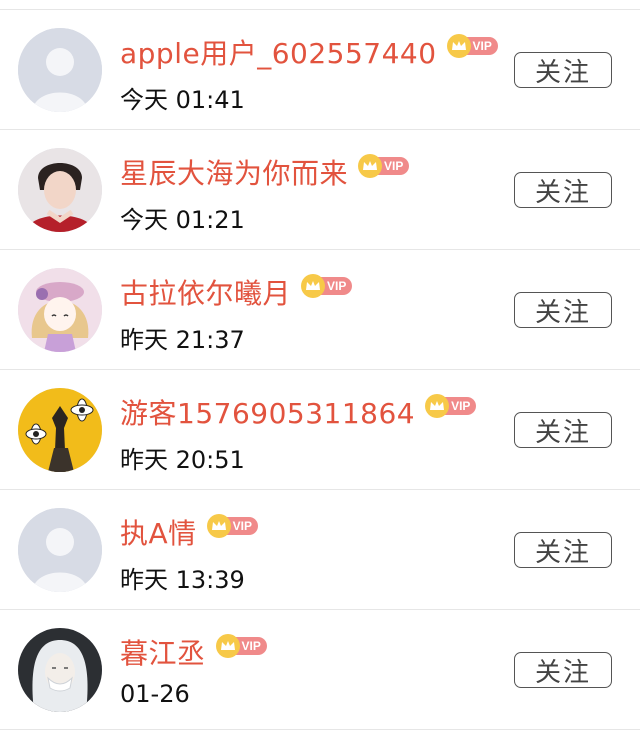 This screenshot has height=750, width=640. I want to click on user-name: 暮江丞, so click(163, 652).